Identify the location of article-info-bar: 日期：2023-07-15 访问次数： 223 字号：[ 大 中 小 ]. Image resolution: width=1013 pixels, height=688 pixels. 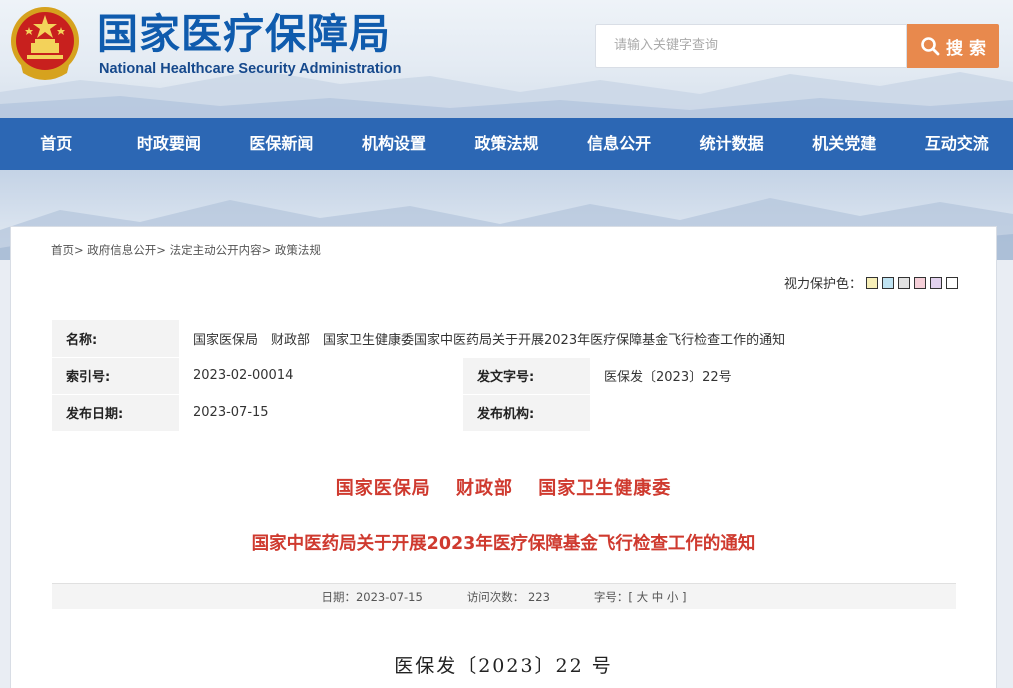
(504, 596).